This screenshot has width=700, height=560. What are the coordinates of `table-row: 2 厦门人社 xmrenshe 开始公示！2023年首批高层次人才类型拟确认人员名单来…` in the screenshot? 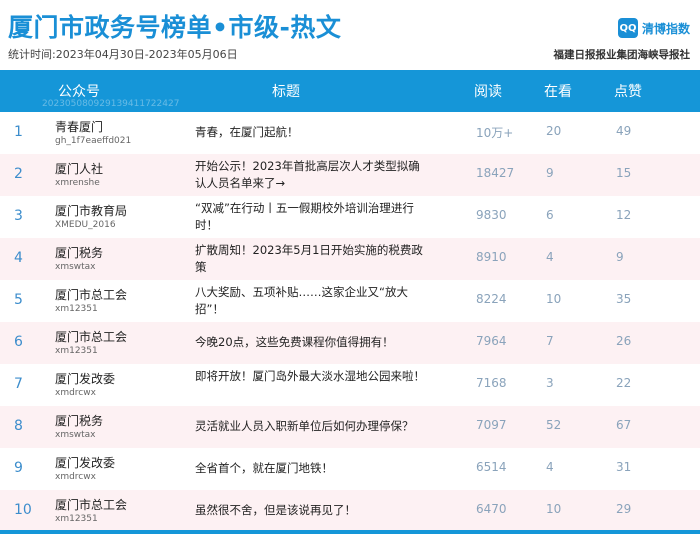 It's located at (350, 175).